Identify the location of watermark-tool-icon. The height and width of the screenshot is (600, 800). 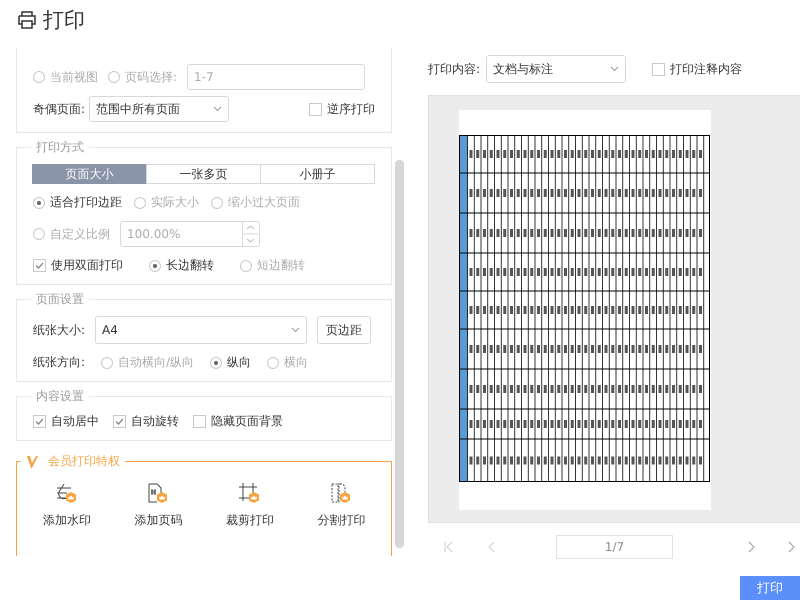
(66, 494).